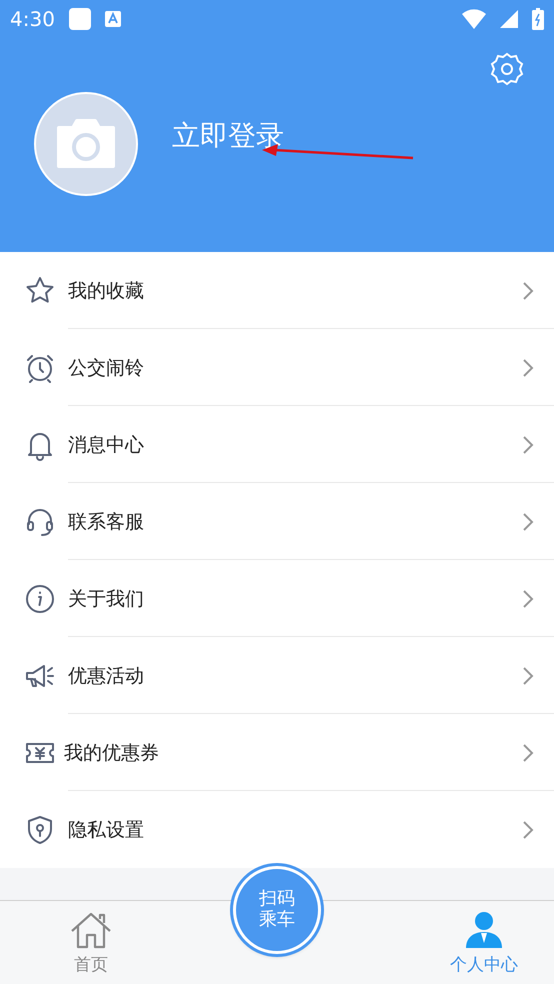 Image resolution: width=554 pixels, height=984 pixels. Describe the element at coordinates (86, 144) in the screenshot. I see `camera-icon` at that location.